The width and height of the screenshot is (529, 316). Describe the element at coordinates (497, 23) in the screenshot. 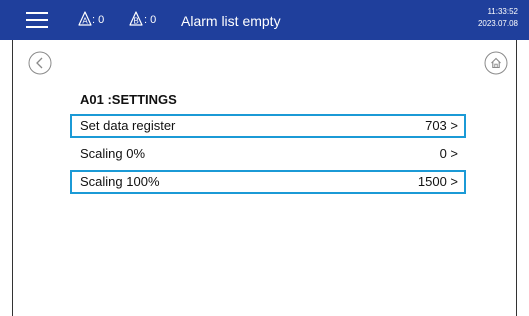

I see `clock-date: 2023.07.08` at that location.